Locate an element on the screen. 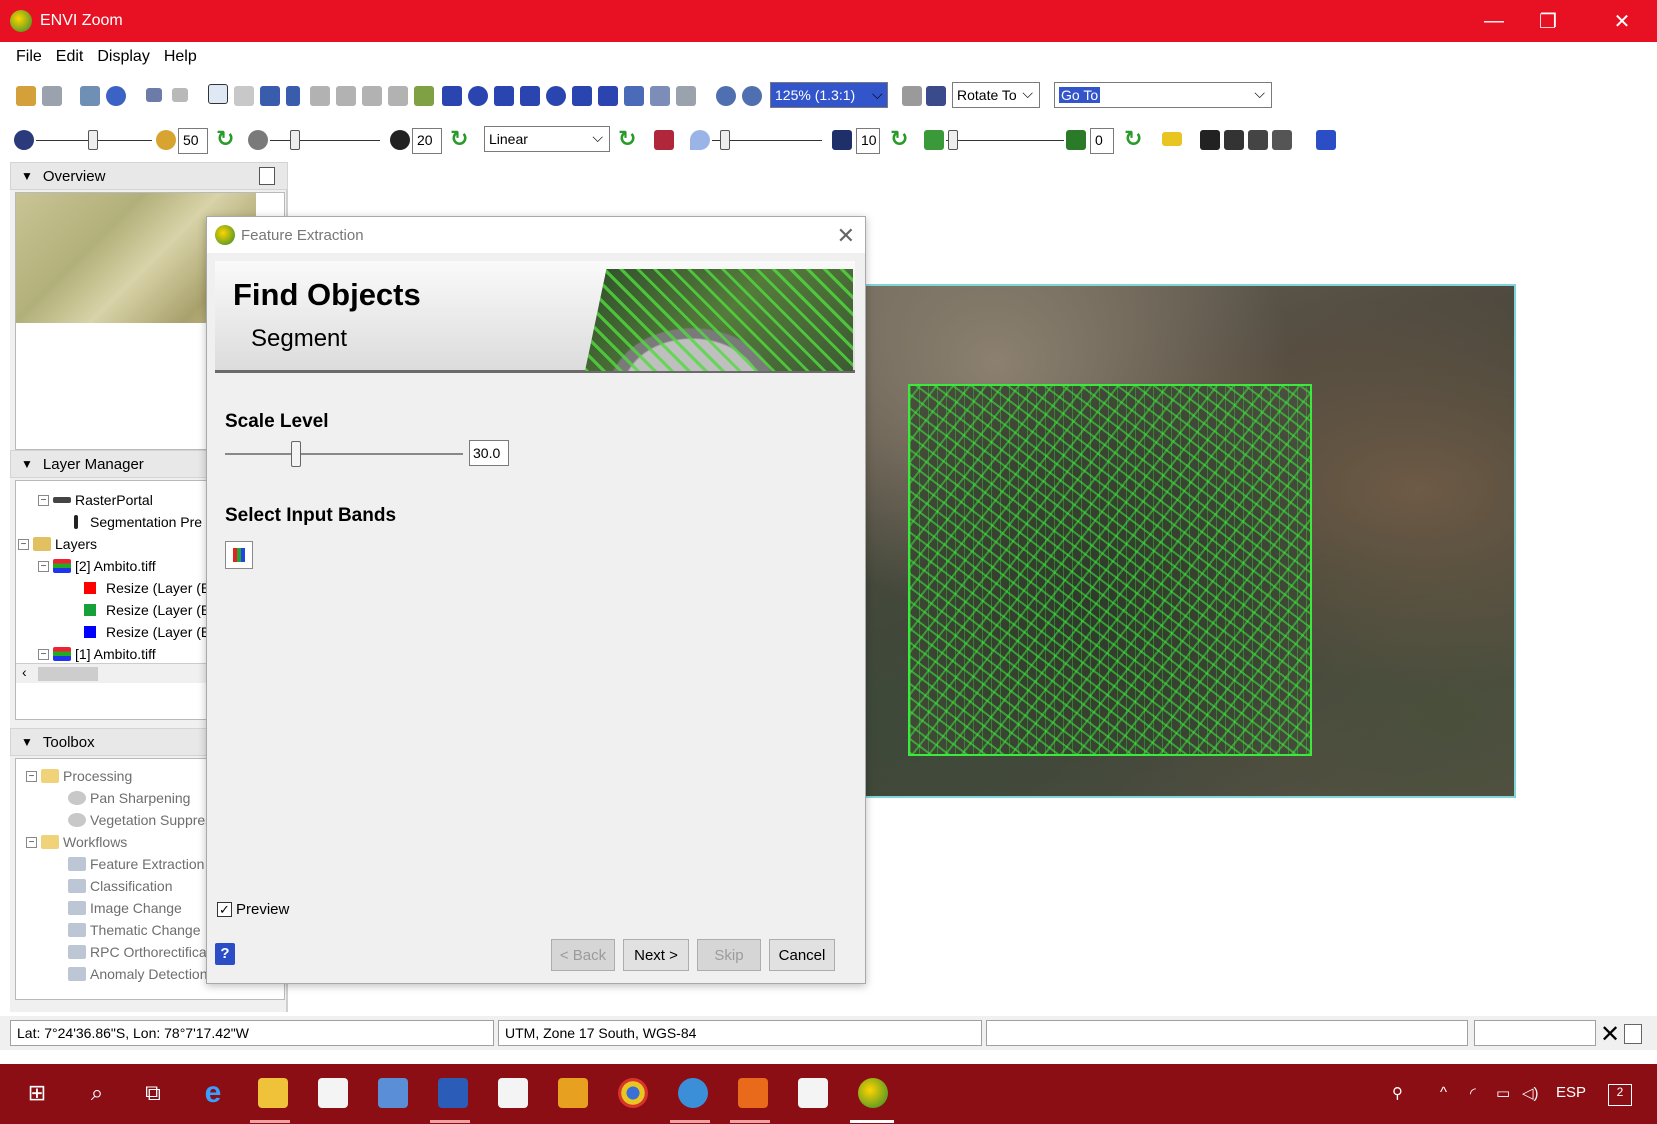 Image resolution: width=1657 pixels, height=1124 pixels. annotation-icon is located at coordinates (424, 96).